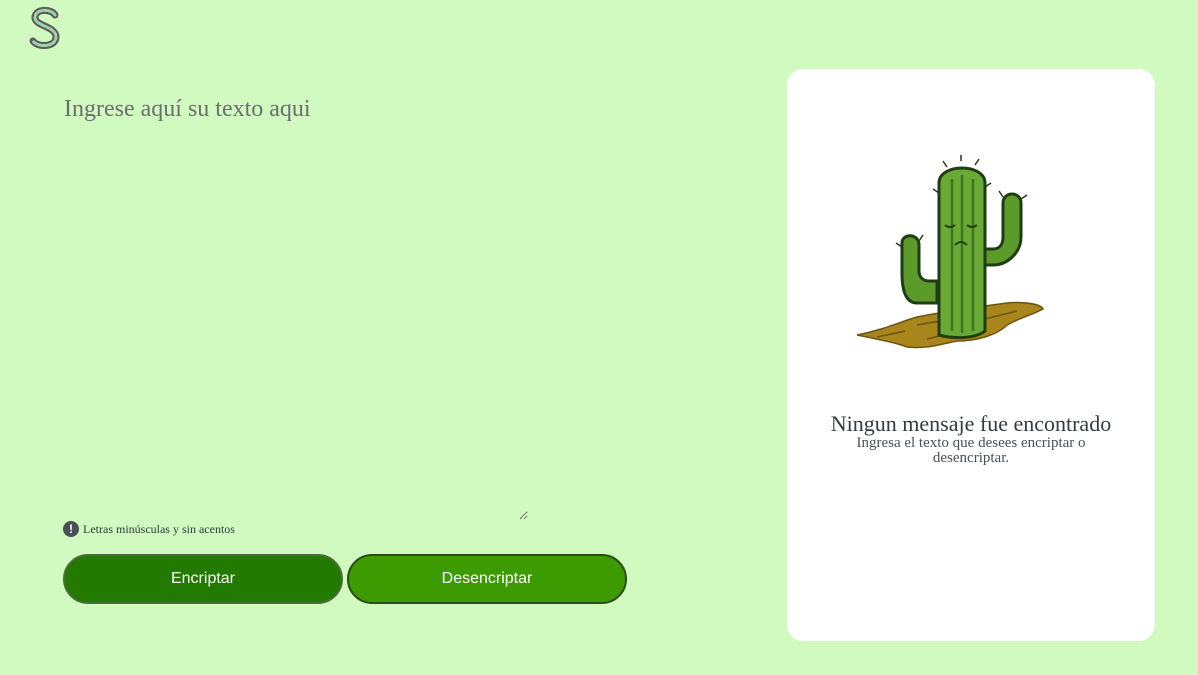 Image resolution: width=1198 pixels, height=675 pixels. What do you see at coordinates (71, 529) in the screenshot?
I see `exclamation-circle-icon: !` at bounding box center [71, 529].